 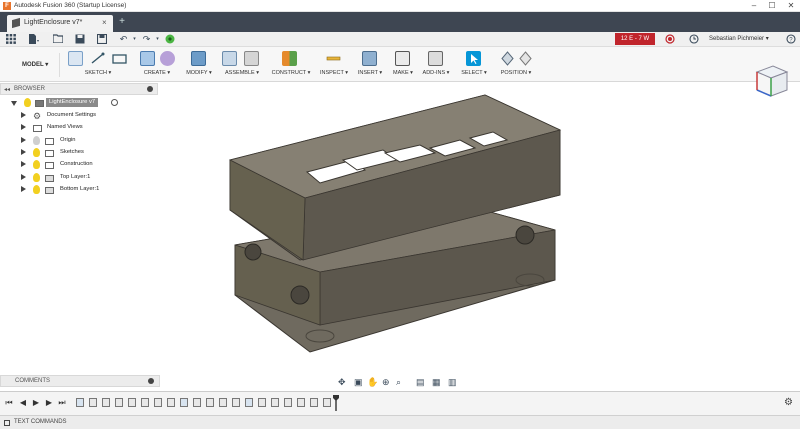 I want to click on gear-icon: ⚙, so click(x=788, y=402).